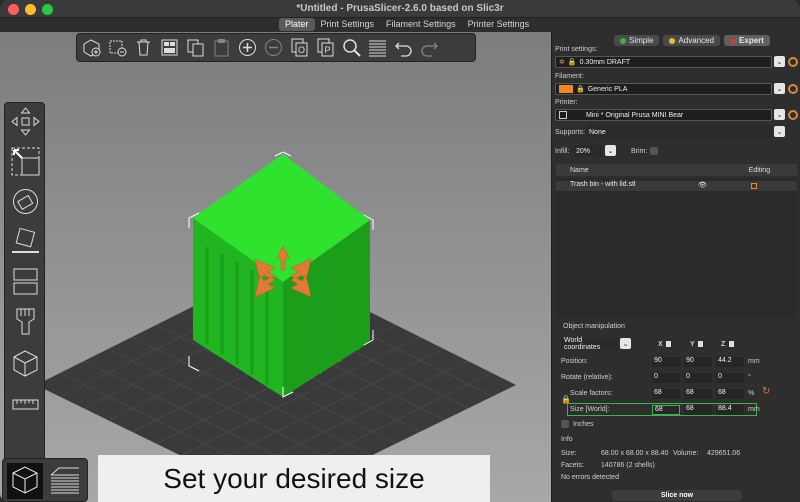 Image resolution: width=800 pixels, height=502 pixels. Describe the element at coordinates (625, 343) in the screenshot. I see `coordinate-system-dropdown: ⌄` at that location.